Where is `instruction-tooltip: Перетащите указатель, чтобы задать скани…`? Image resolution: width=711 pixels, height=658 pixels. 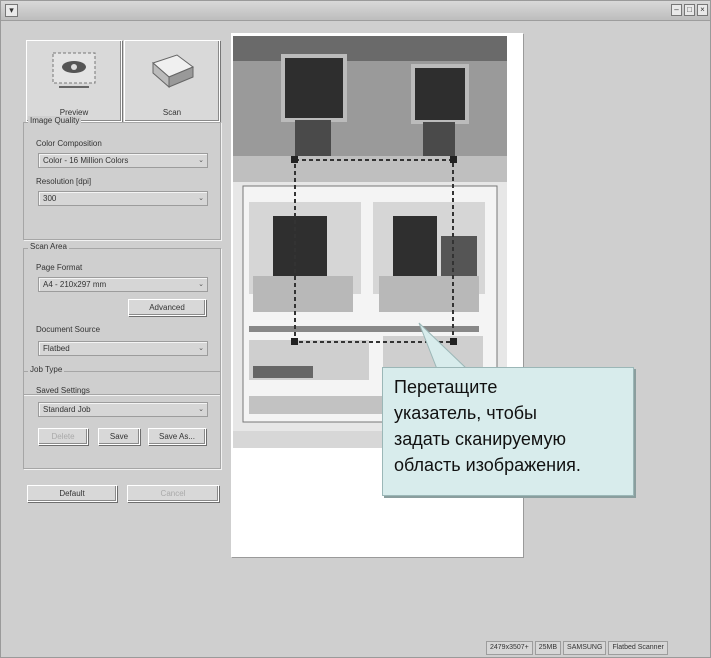 instruction-tooltip: Перетащите указатель, чтобы задать скани… is located at coordinates (508, 431).